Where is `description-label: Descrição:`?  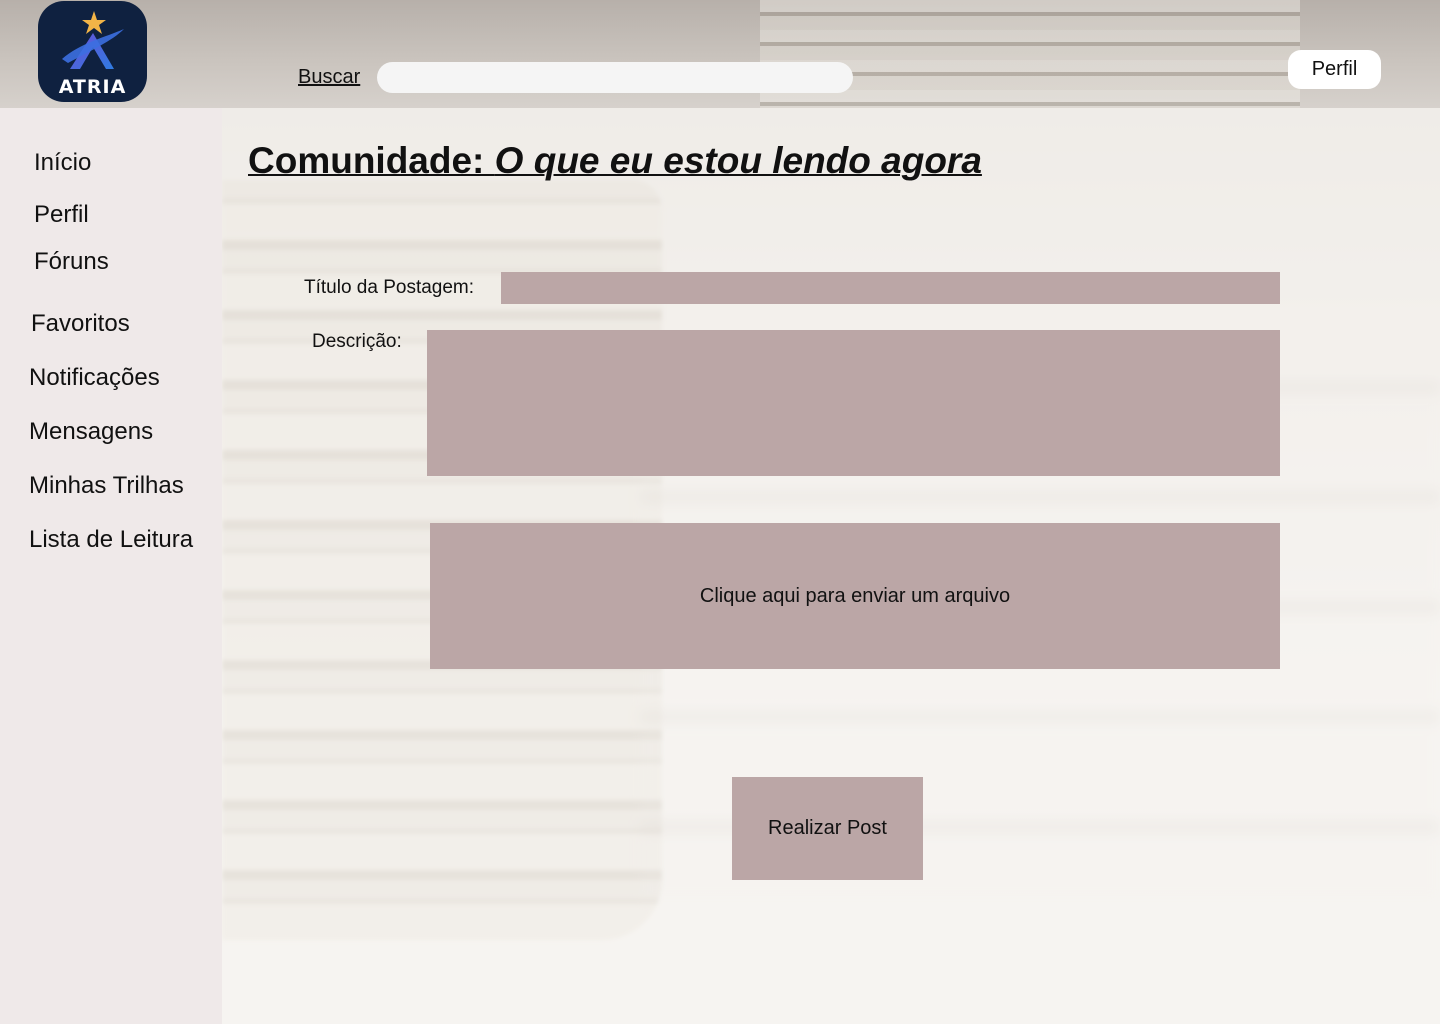
description-label: Descrição: is located at coordinates (357, 341).